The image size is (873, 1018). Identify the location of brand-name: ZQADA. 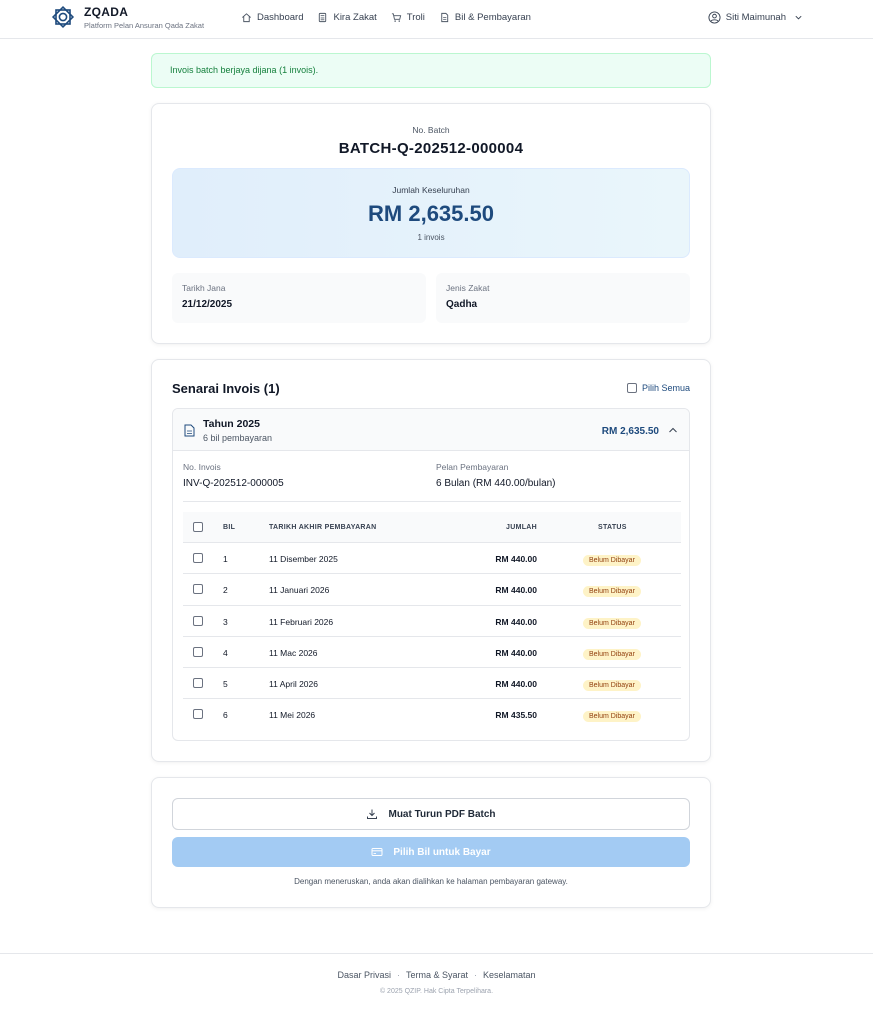
(106, 12).